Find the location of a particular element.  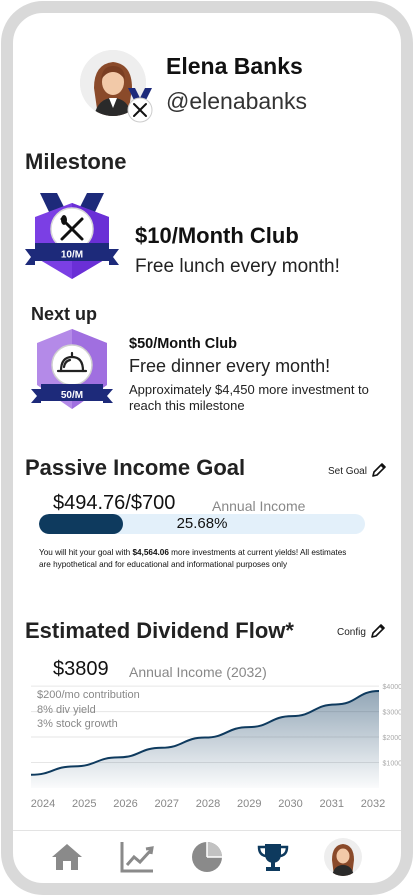

x-tick-label: 2028 is located at coordinates (208, 804).